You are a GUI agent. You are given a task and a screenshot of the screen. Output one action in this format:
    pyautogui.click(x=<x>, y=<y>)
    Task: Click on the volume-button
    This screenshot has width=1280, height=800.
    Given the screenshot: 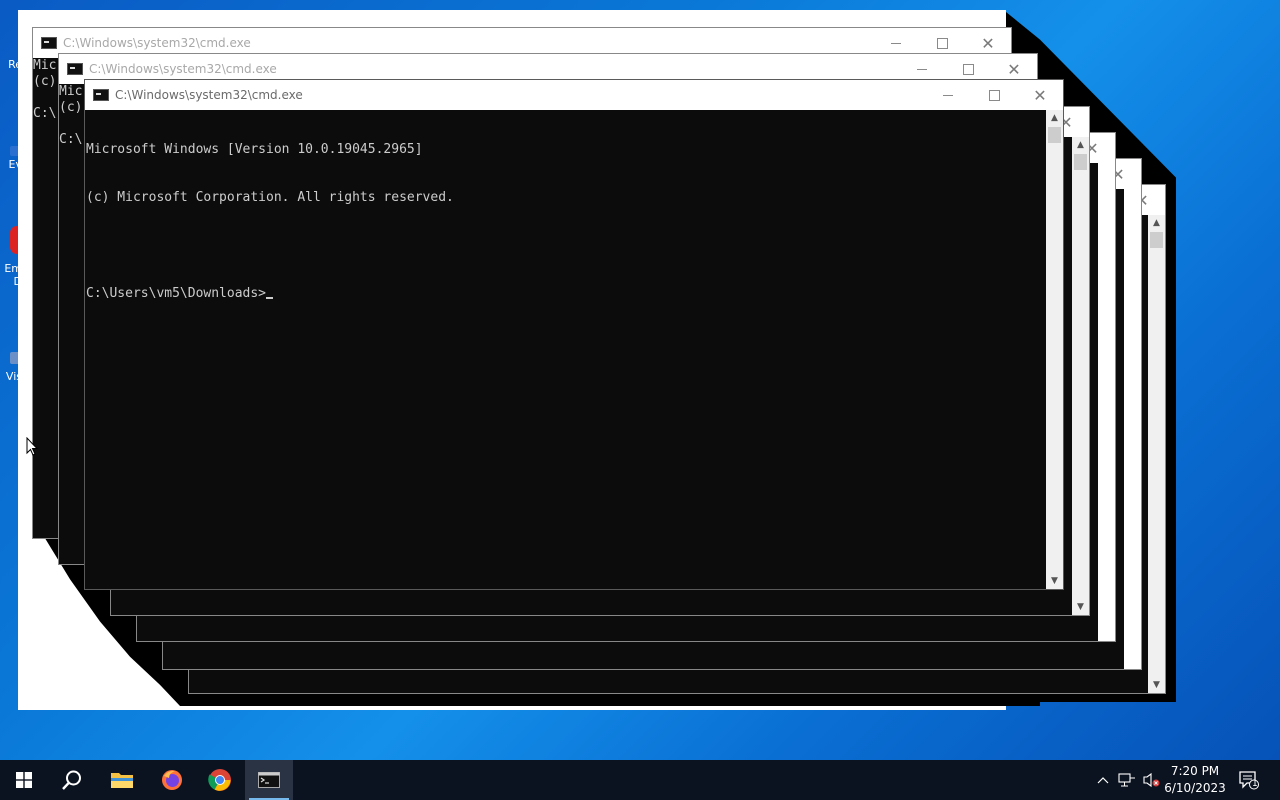 What is the action you would take?
    pyautogui.click(x=1151, y=780)
    